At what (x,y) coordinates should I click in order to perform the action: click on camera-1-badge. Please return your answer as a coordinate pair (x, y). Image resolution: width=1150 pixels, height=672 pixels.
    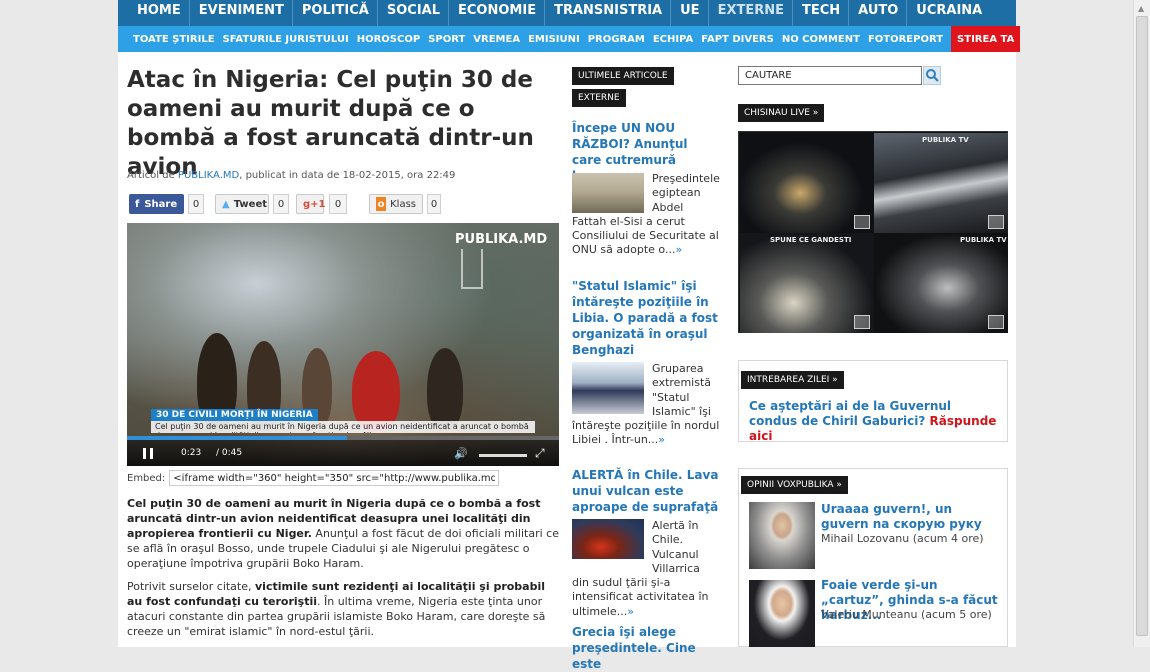
    Looking at the image, I should click on (862, 222).